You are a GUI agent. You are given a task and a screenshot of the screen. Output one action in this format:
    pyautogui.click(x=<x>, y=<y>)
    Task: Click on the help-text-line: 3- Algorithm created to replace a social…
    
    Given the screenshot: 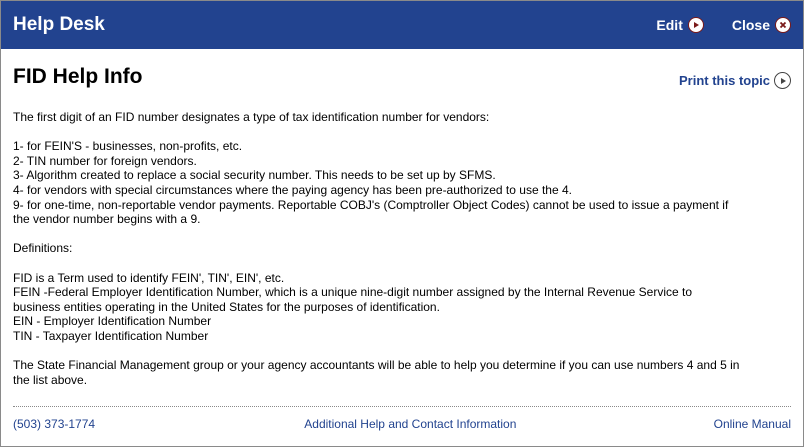 What is the action you would take?
    pyautogui.click(x=254, y=175)
    